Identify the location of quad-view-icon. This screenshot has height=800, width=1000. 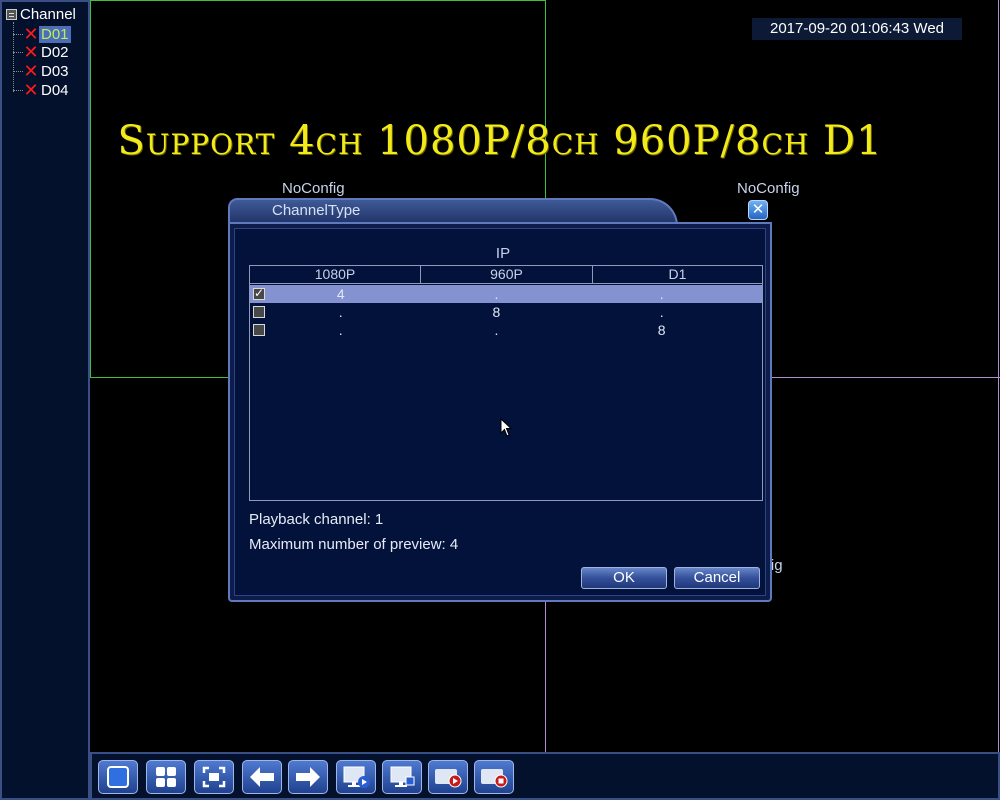
(166, 777).